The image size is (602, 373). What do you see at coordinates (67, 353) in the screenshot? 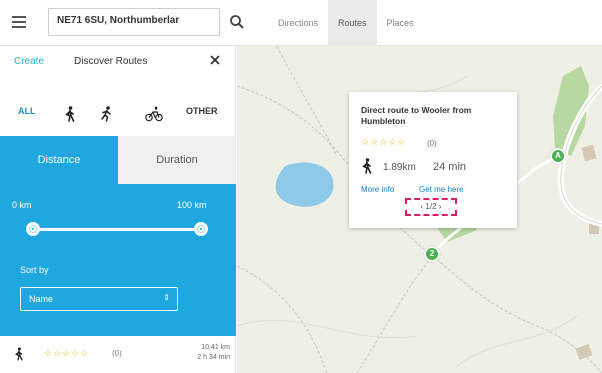
I see `rating-stars: ☆☆☆☆☆` at bounding box center [67, 353].